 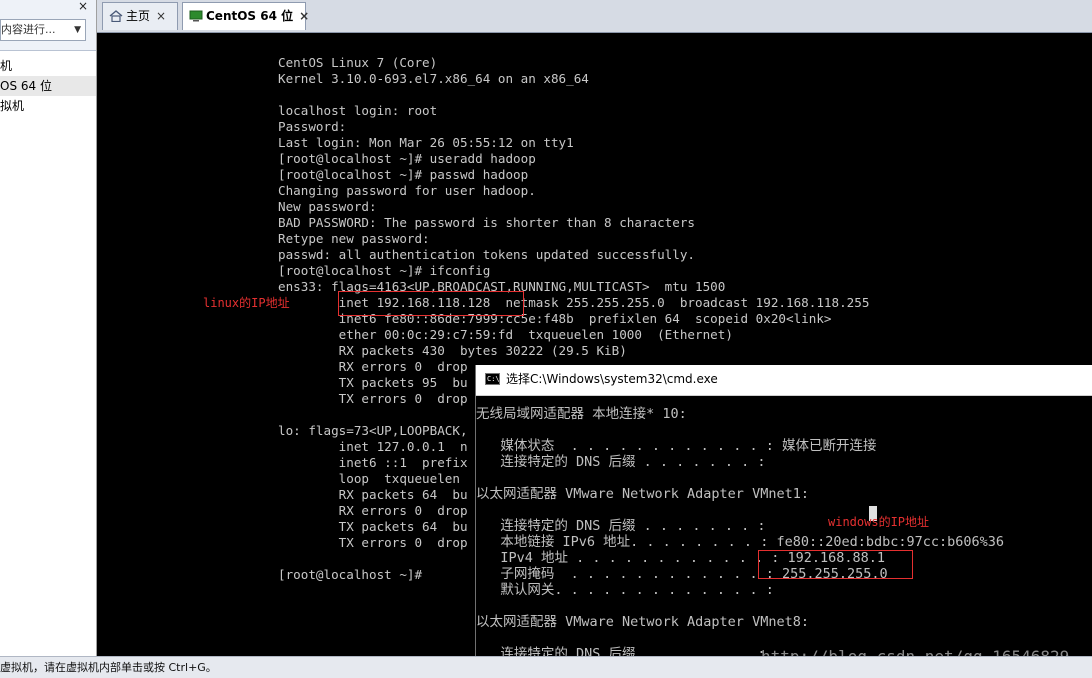 I want to click on tab-home-close-icon: ×, so click(x=161, y=16).